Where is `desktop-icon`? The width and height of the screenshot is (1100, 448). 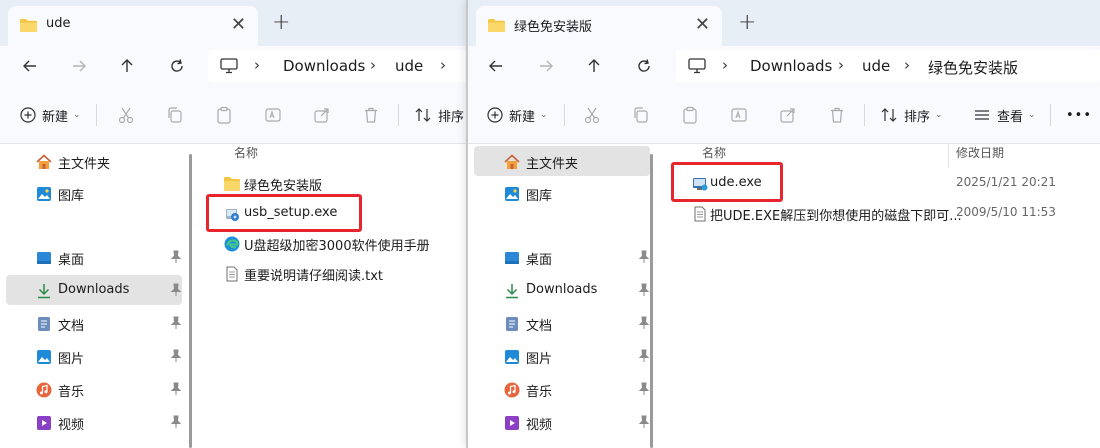 desktop-icon is located at coordinates (44, 258).